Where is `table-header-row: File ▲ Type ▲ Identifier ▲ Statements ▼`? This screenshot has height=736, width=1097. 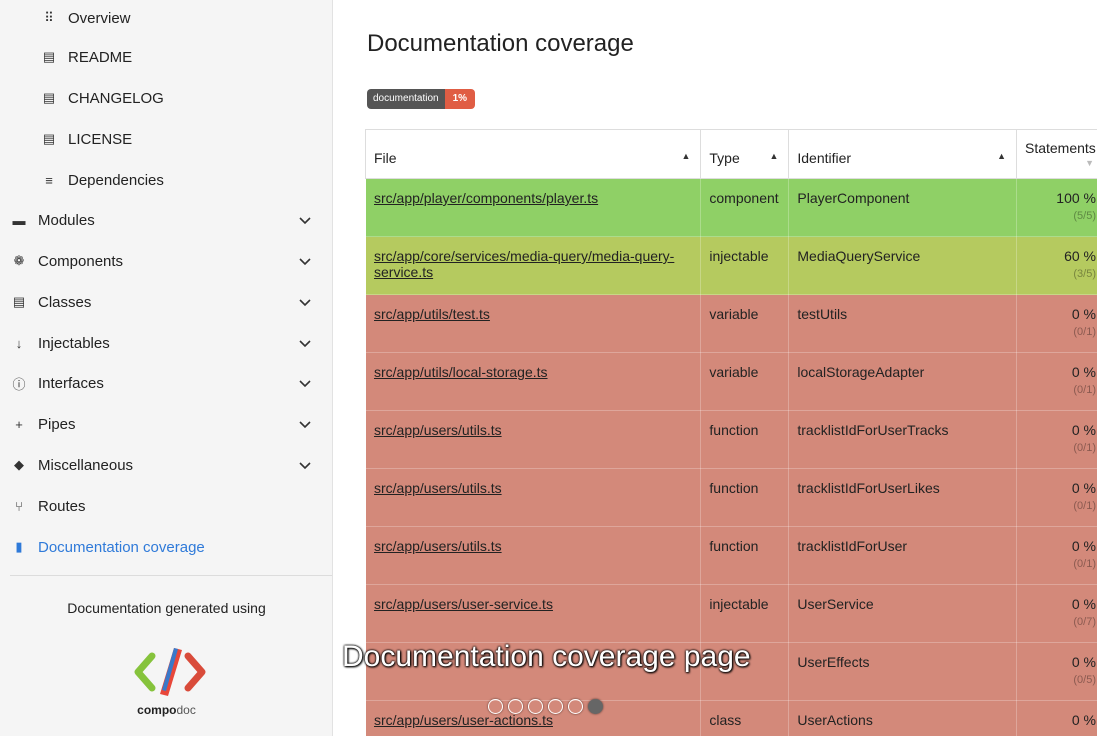 table-header-row: File ▲ Type ▲ Identifier ▲ Statements ▼ is located at coordinates (730, 154).